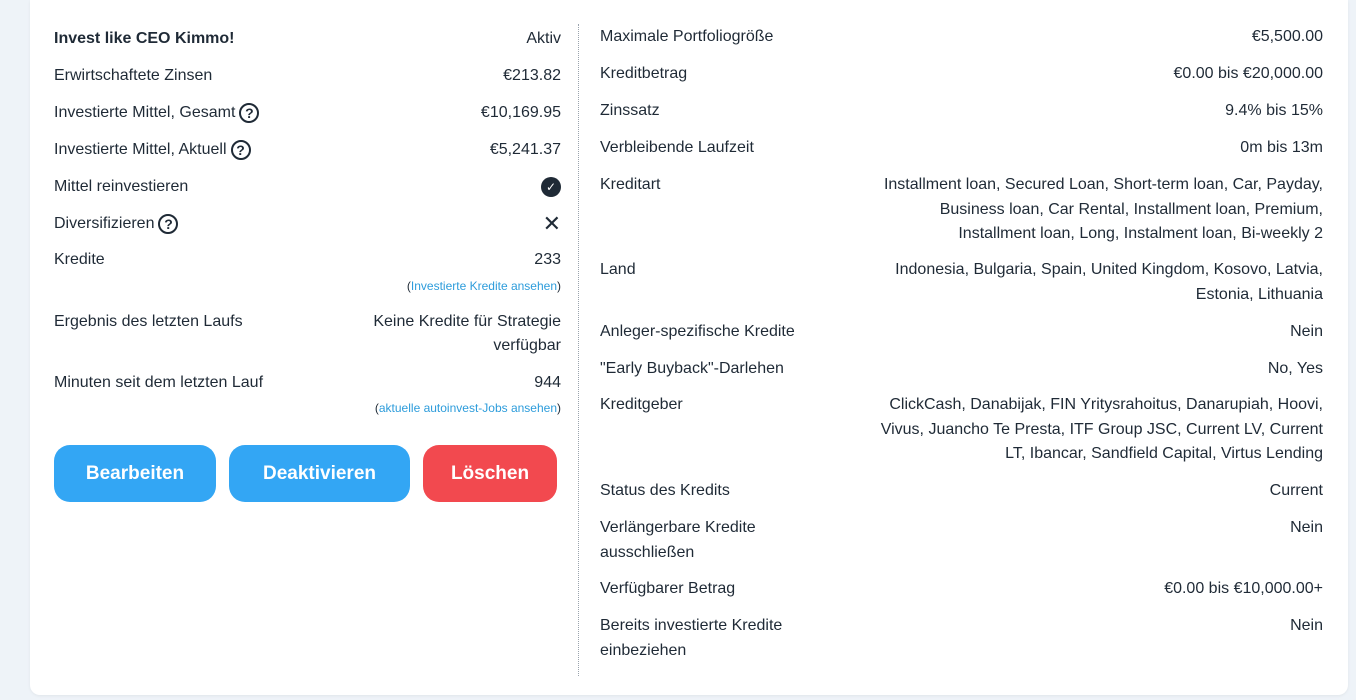 The image size is (1356, 700). I want to click on criteria-value: €5,500.00, so click(1287, 36).